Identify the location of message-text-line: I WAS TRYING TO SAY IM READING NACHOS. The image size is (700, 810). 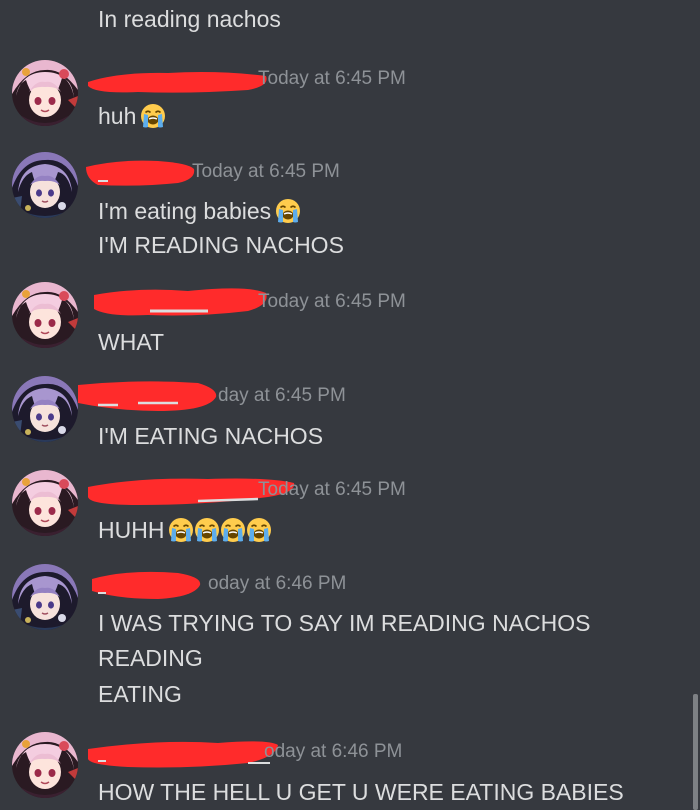
(344, 623).